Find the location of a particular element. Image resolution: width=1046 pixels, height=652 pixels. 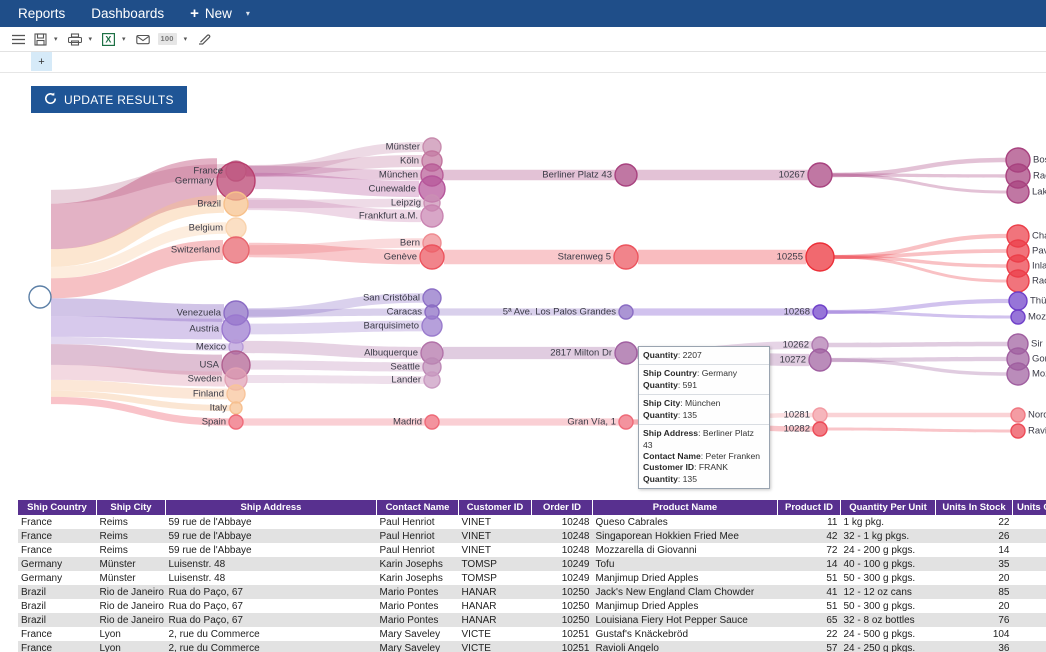

menu-icon is located at coordinates (18, 39).